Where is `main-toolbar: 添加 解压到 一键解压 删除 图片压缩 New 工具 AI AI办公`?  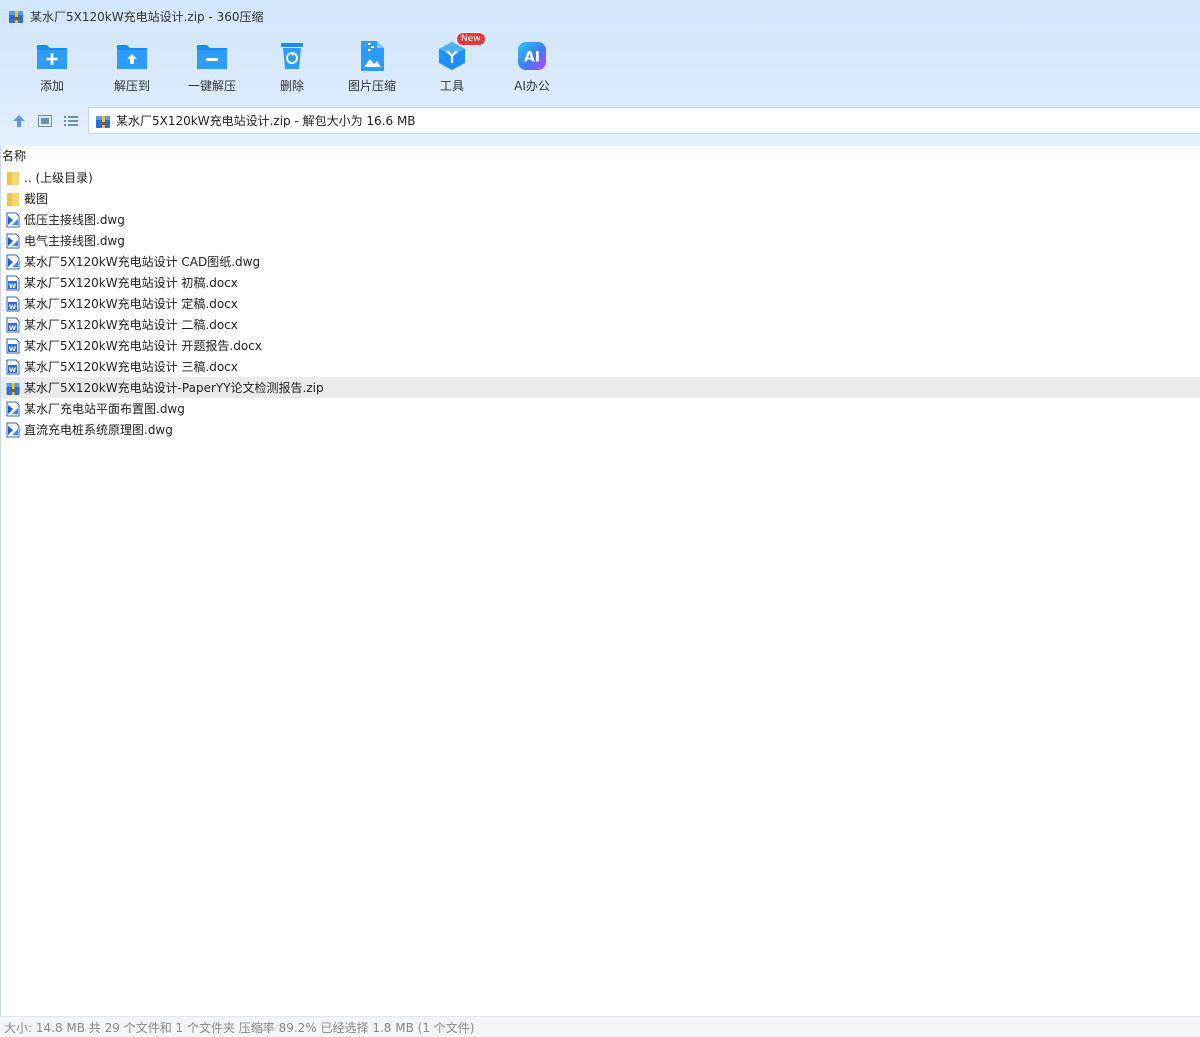 main-toolbar: 添加 解压到 一键解压 删除 图片压缩 New 工具 AI AI办公 is located at coordinates (292, 65).